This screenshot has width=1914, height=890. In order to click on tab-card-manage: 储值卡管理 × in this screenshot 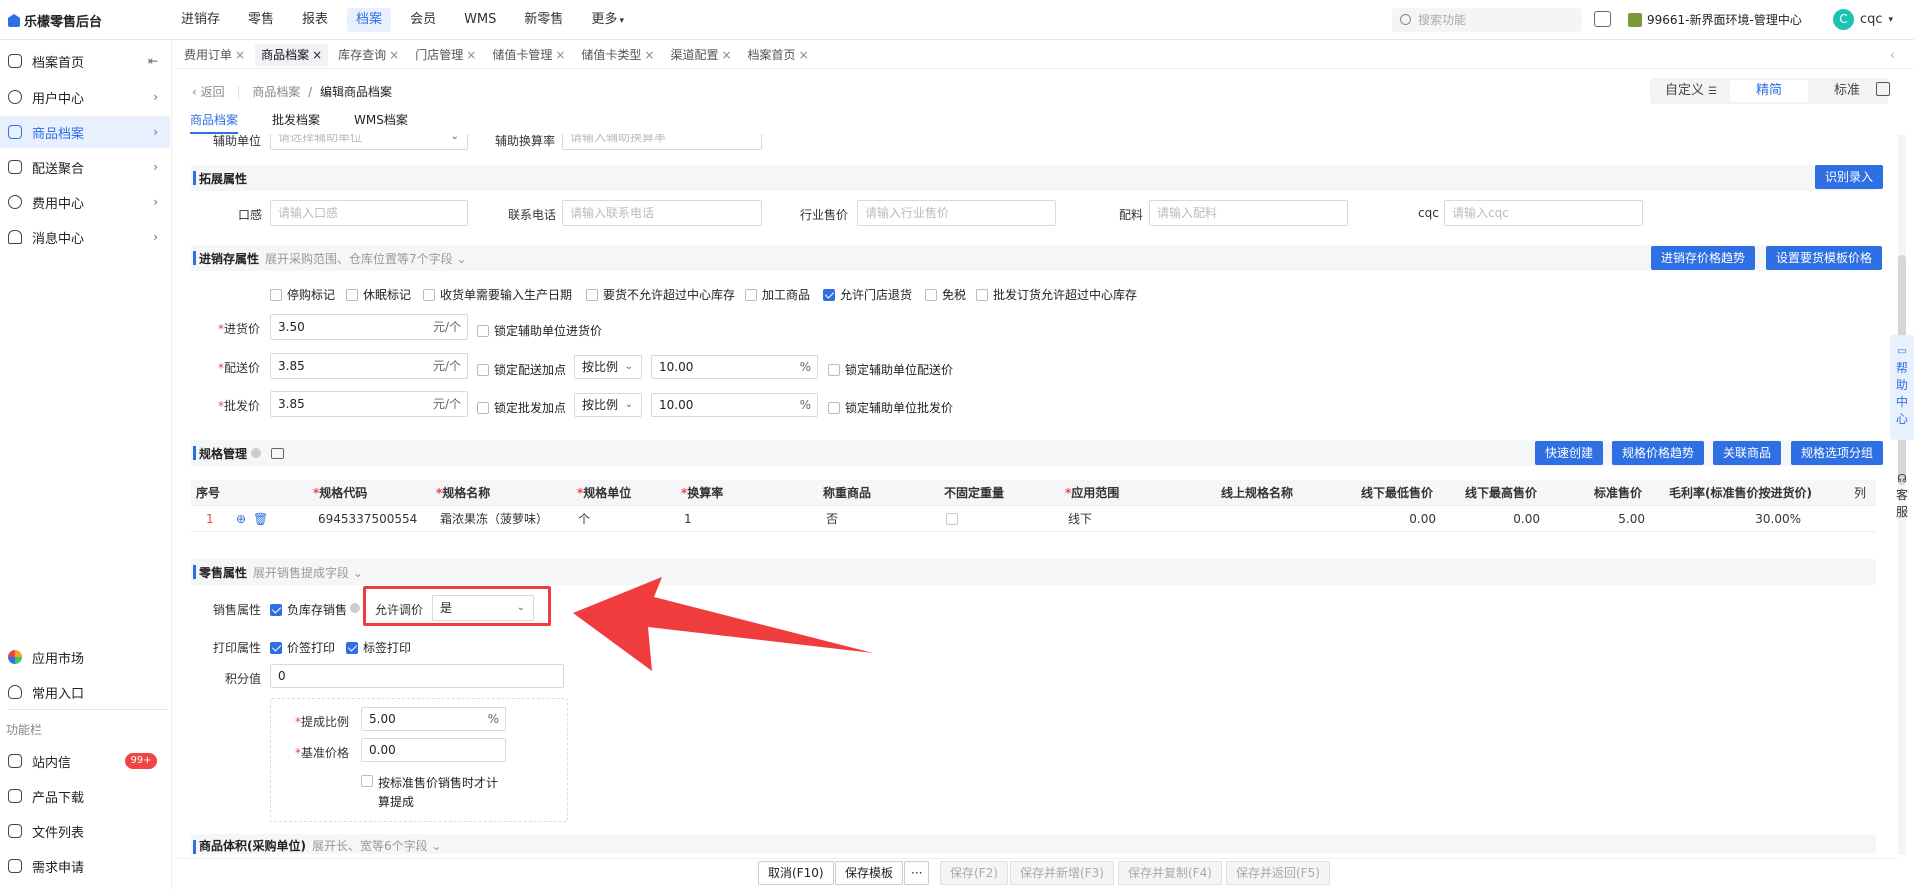, I will do `click(528, 55)`.